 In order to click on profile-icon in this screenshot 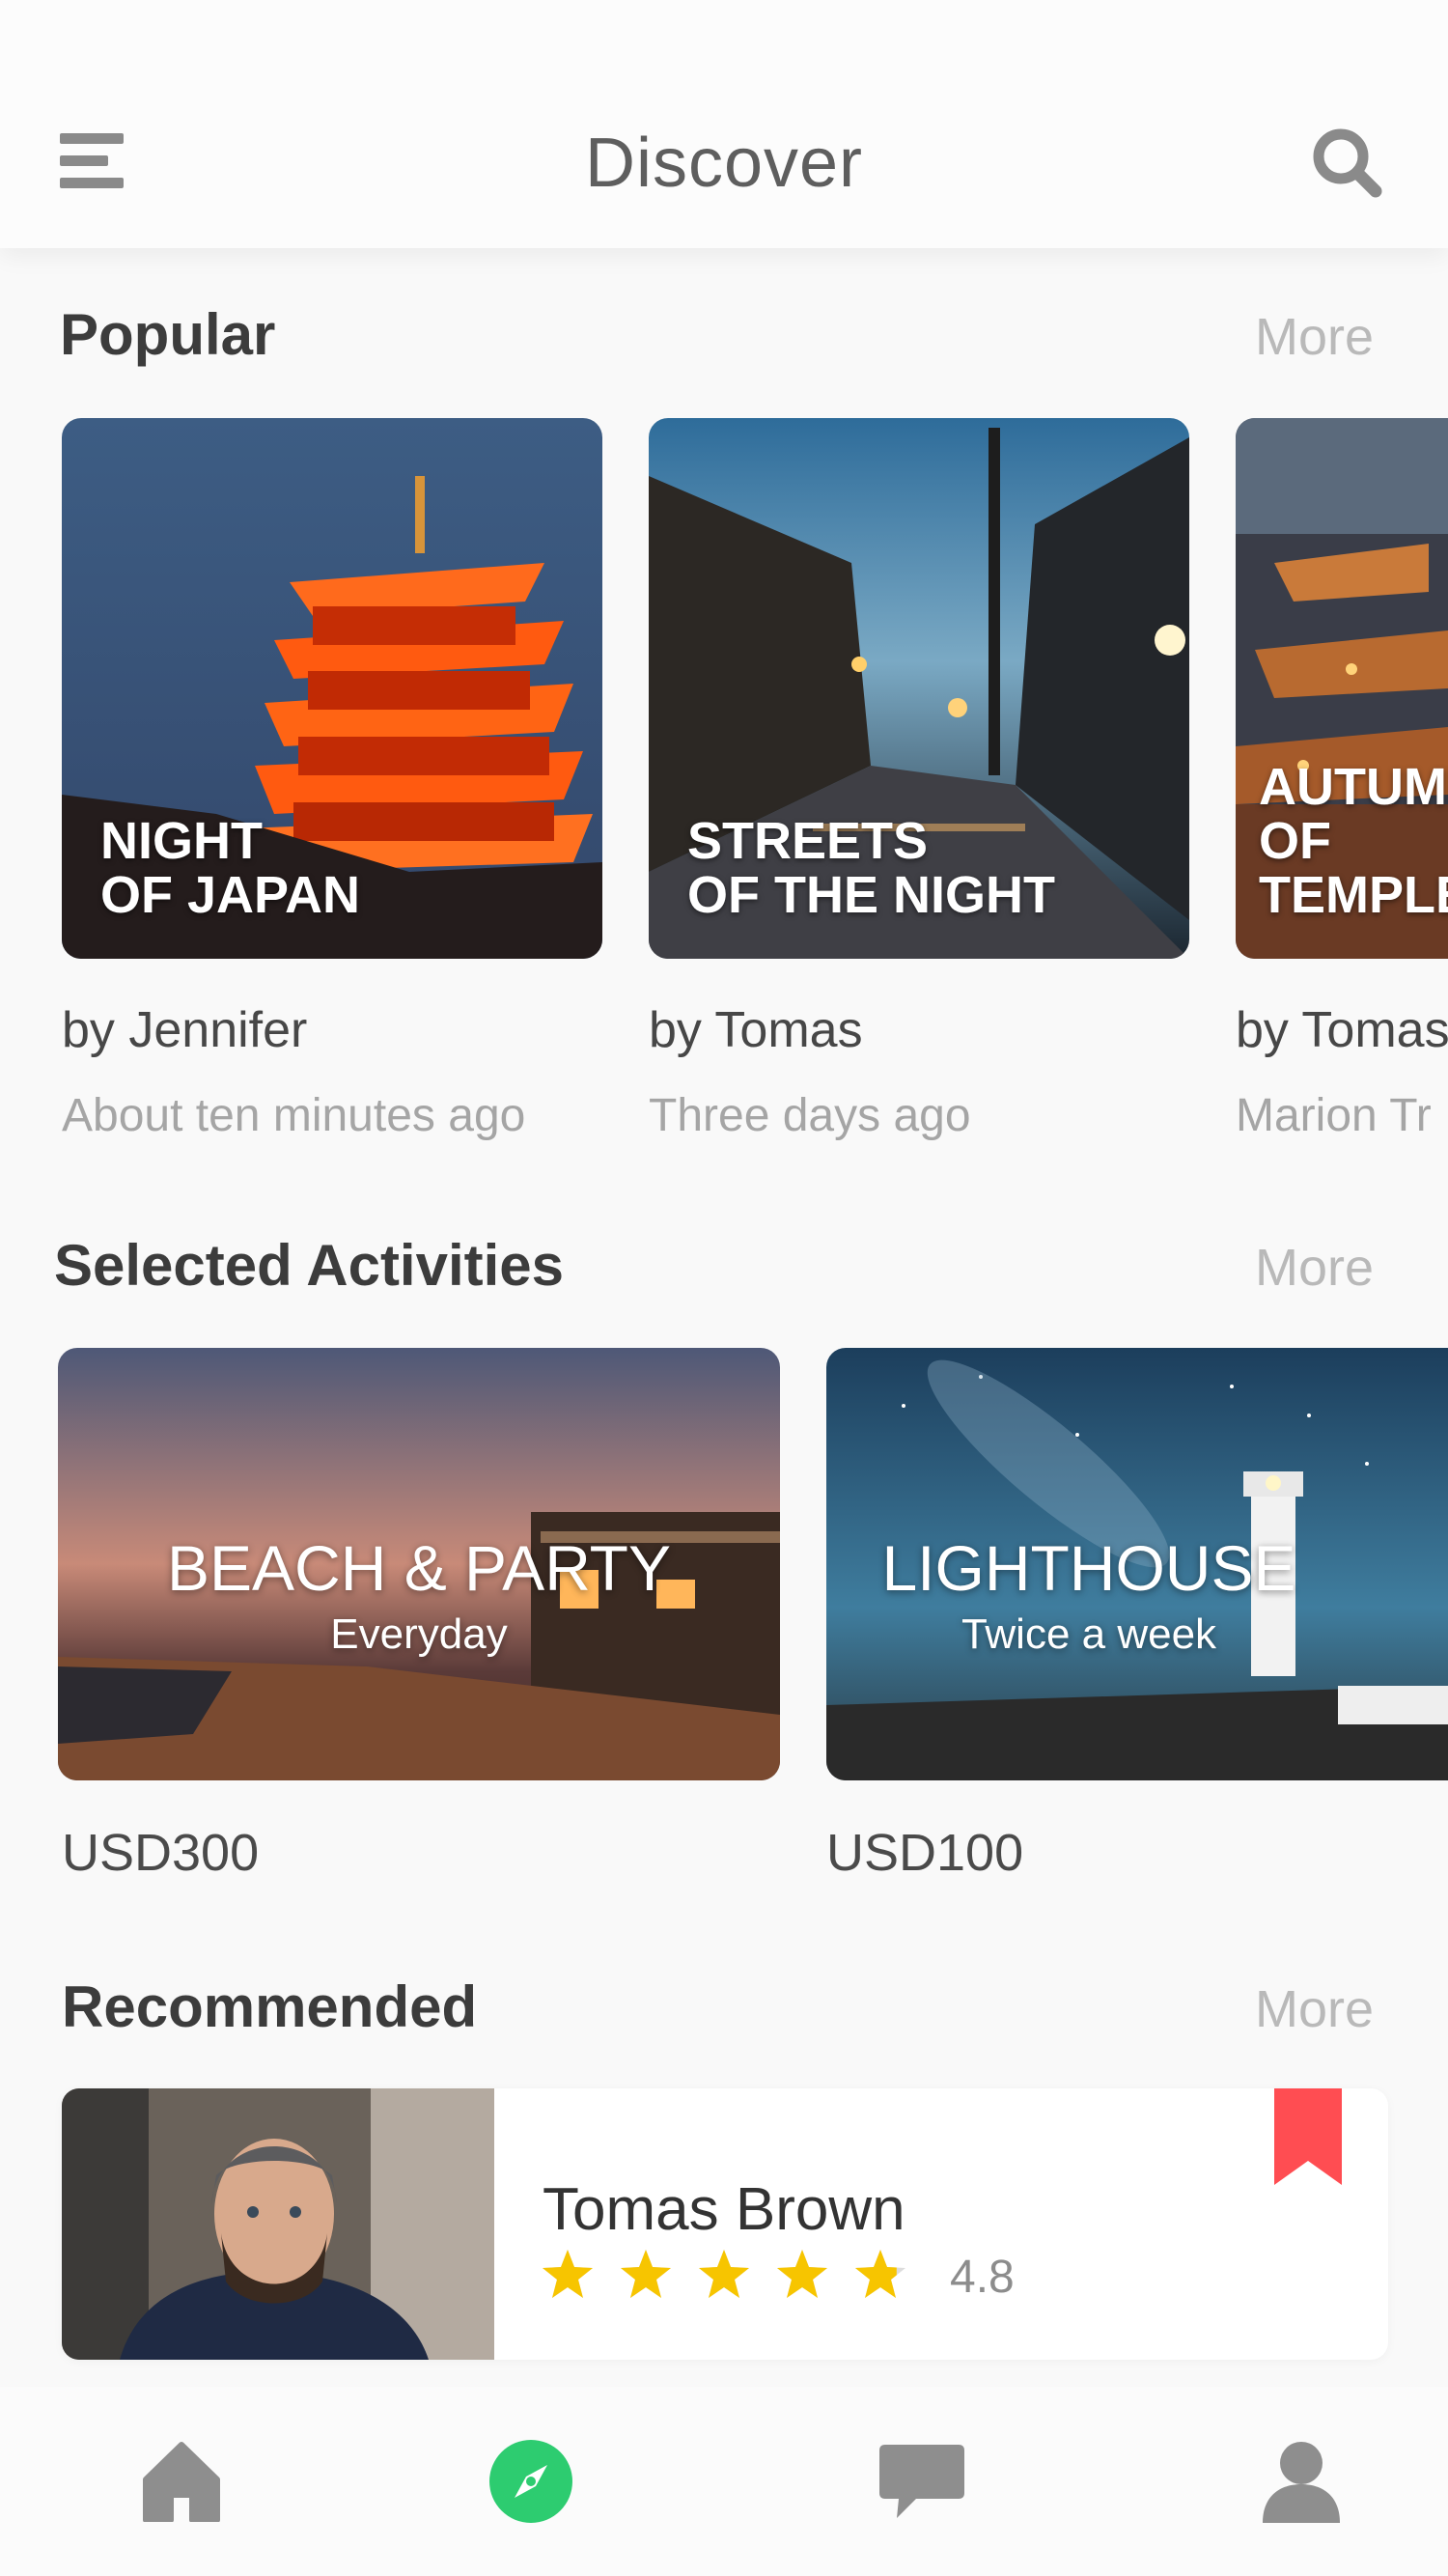, I will do `click(1301, 2483)`.